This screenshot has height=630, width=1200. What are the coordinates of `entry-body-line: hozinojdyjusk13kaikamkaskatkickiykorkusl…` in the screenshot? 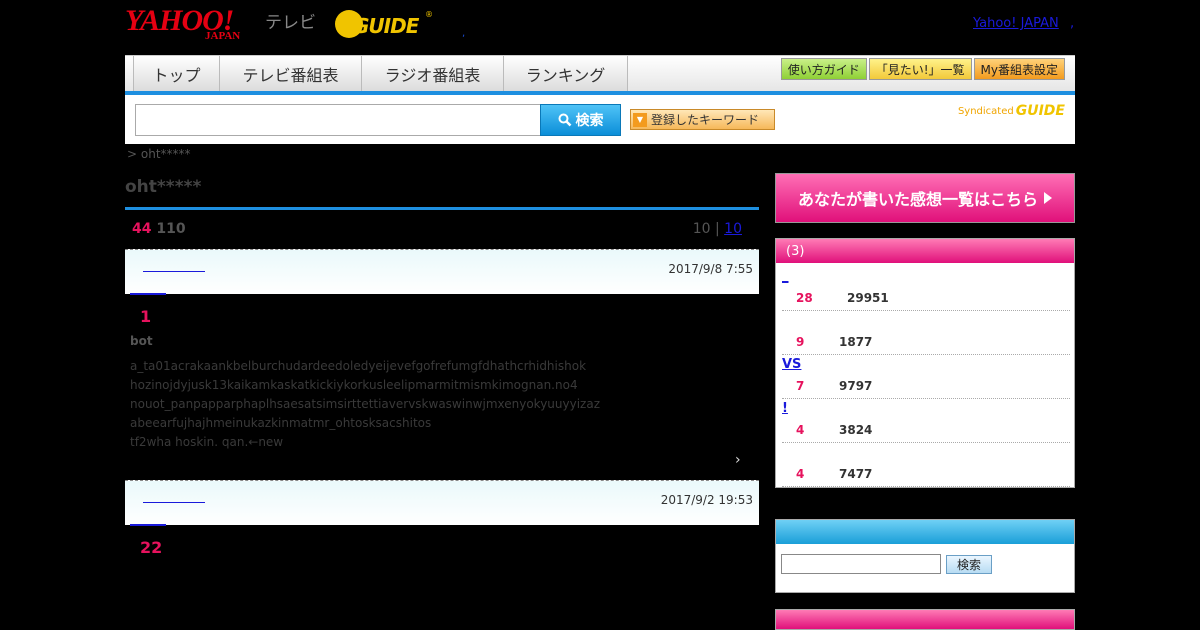 It's located at (354, 385).